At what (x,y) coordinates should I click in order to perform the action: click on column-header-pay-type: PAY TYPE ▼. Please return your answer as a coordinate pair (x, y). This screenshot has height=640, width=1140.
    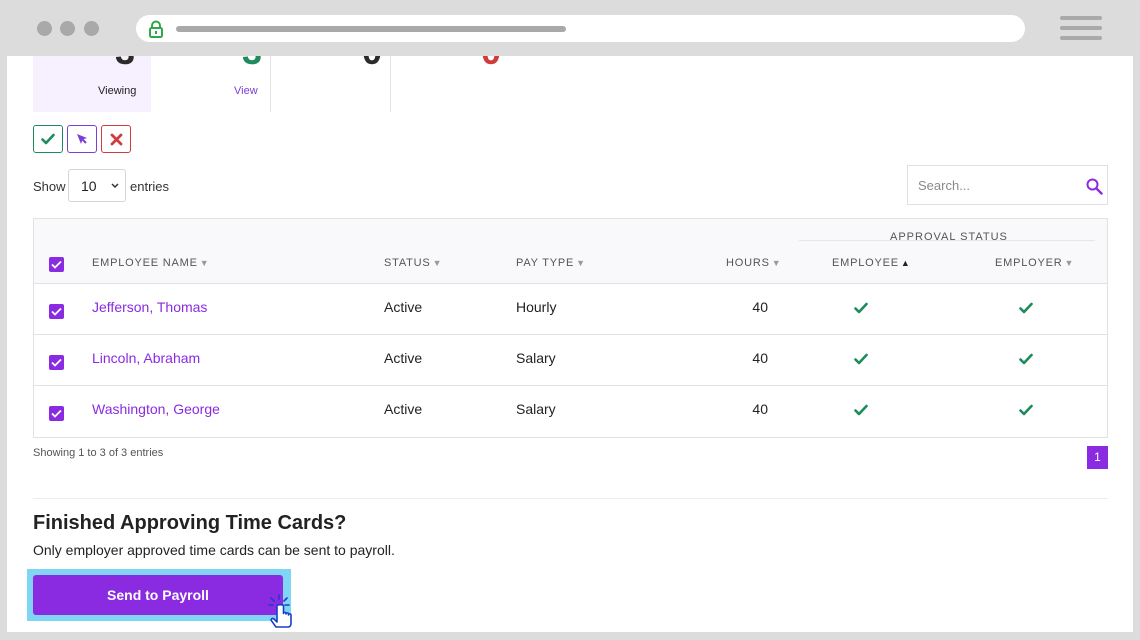
    Looking at the image, I should click on (551, 263).